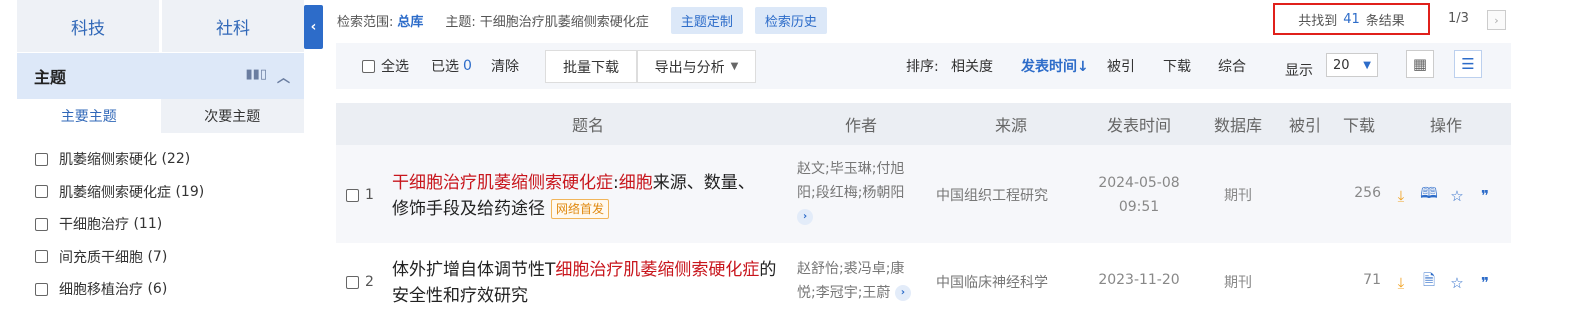  Describe the element at coordinates (1468, 64) in the screenshot. I see `list-view-button: ☰` at that location.